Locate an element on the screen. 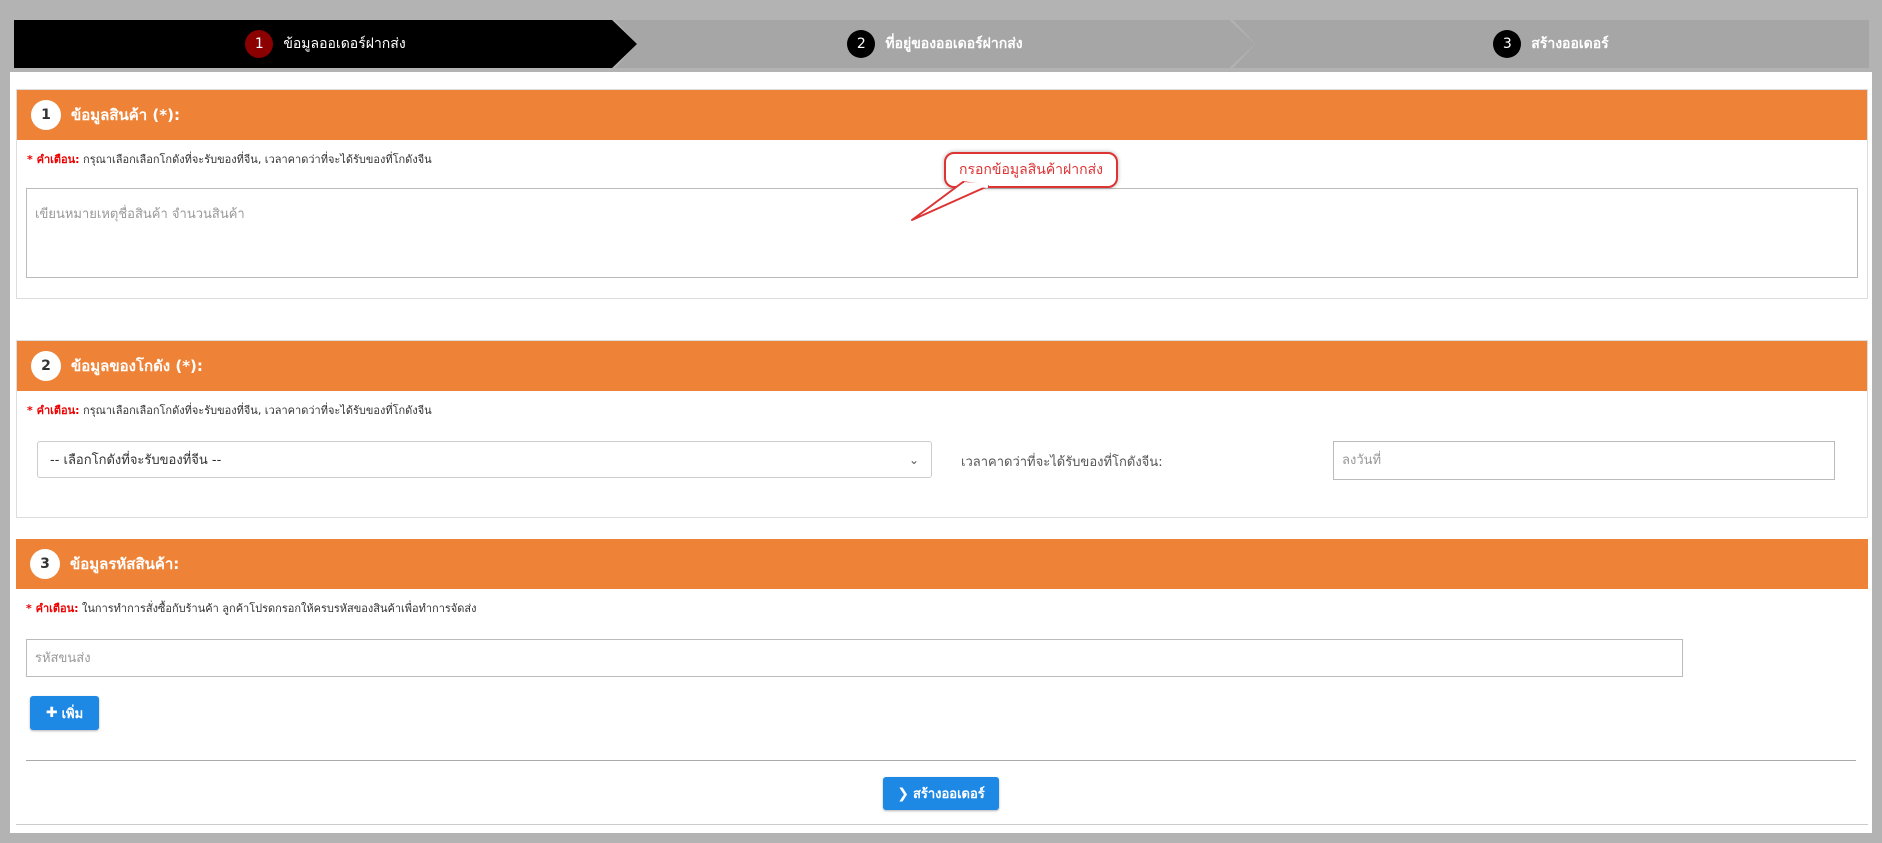  eta-label: เวลาคาดว่าที่จะได้รับของที่โกดังจีน: is located at coordinates (1062, 462).